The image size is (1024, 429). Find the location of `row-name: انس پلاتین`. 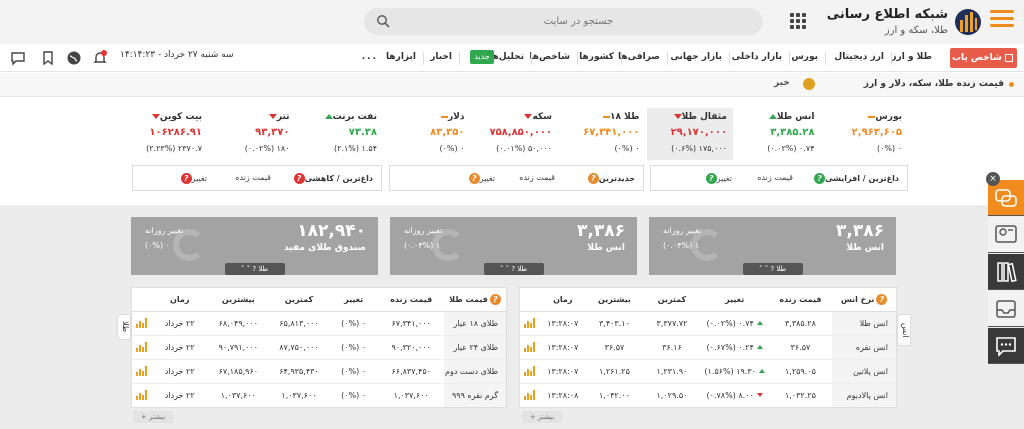

row-name: انس پلاتین is located at coordinates (864, 371).